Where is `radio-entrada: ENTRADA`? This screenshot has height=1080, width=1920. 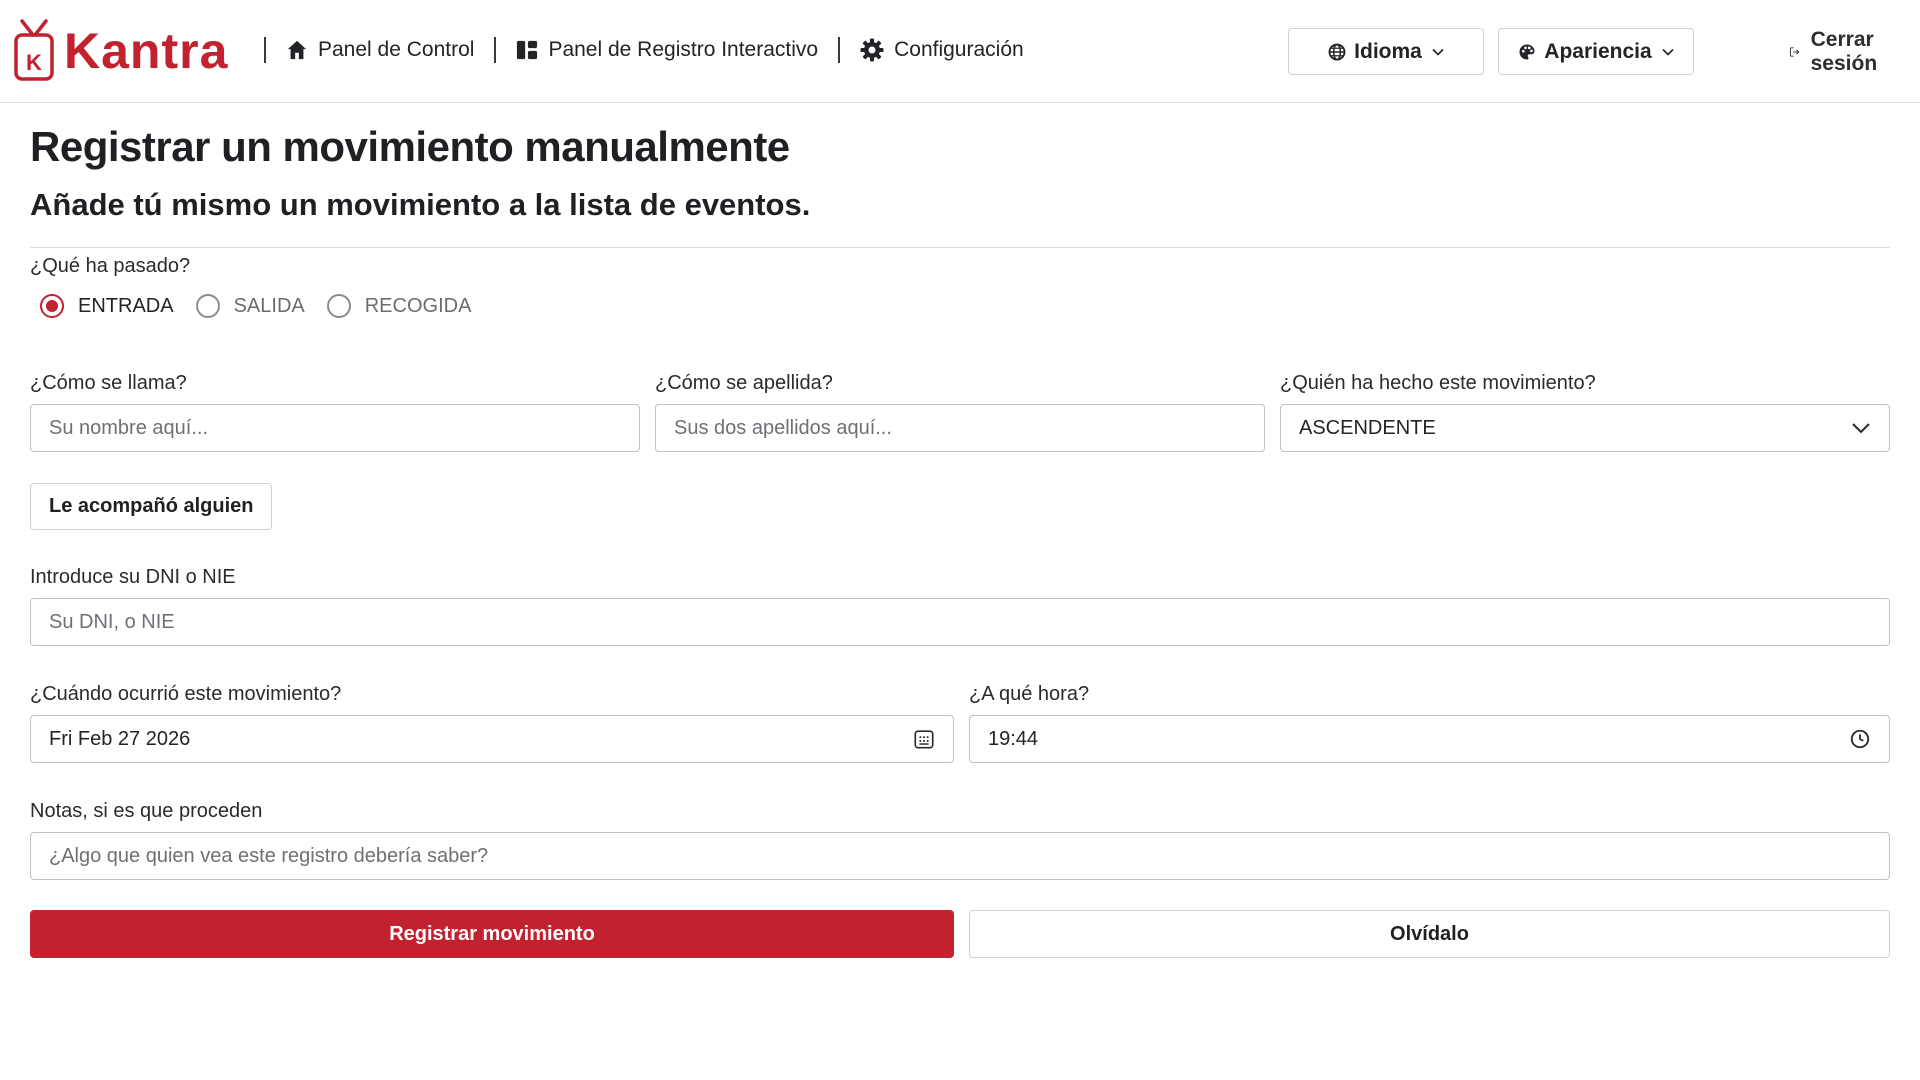
radio-entrada: ENTRADA is located at coordinates (107, 306).